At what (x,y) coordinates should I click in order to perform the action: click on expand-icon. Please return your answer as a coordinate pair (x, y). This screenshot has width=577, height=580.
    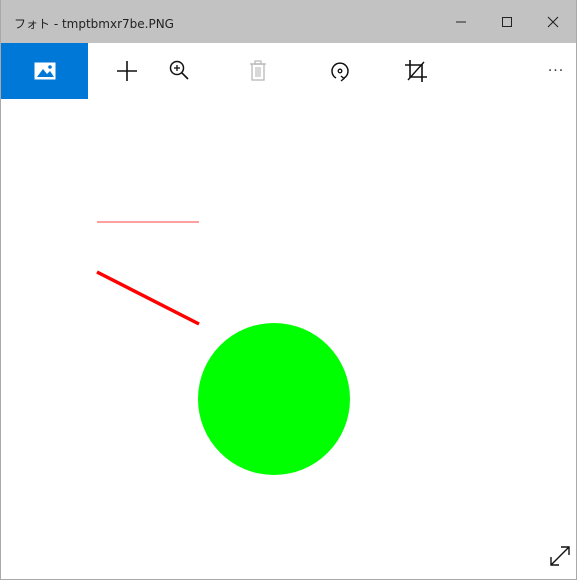
    Looking at the image, I should click on (560, 556).